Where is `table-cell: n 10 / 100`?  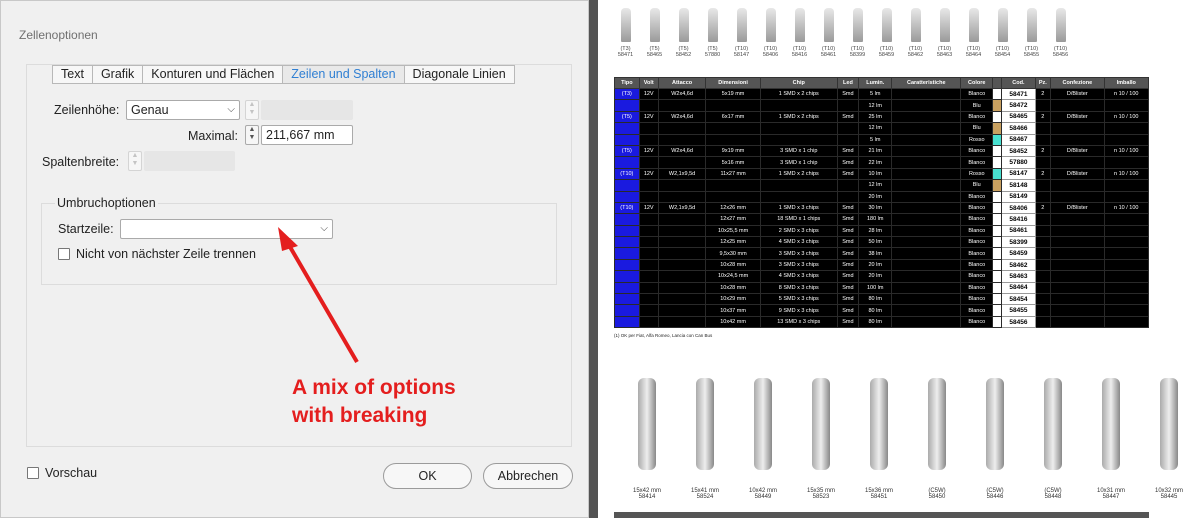
table-cell: n 10 / 100 is located at coordinates (1126, 117).